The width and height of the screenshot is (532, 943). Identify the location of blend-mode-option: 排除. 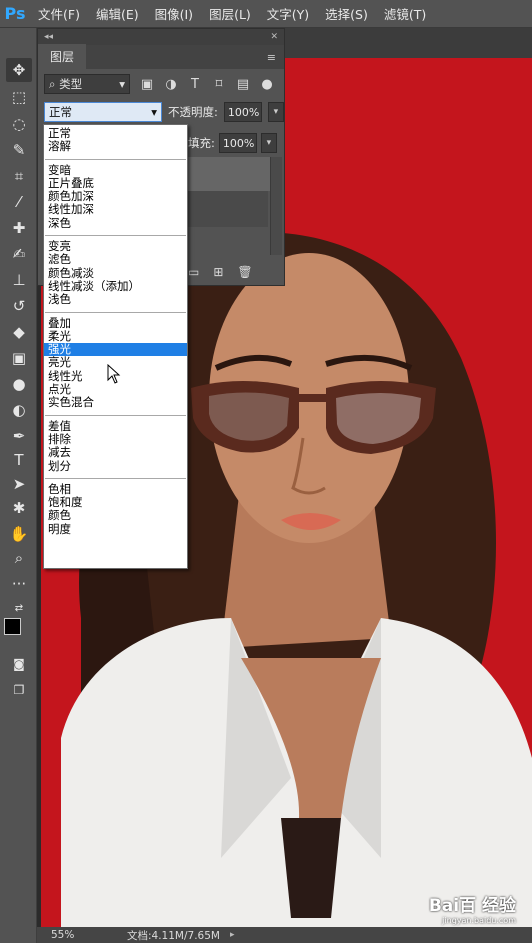
(115, 439).